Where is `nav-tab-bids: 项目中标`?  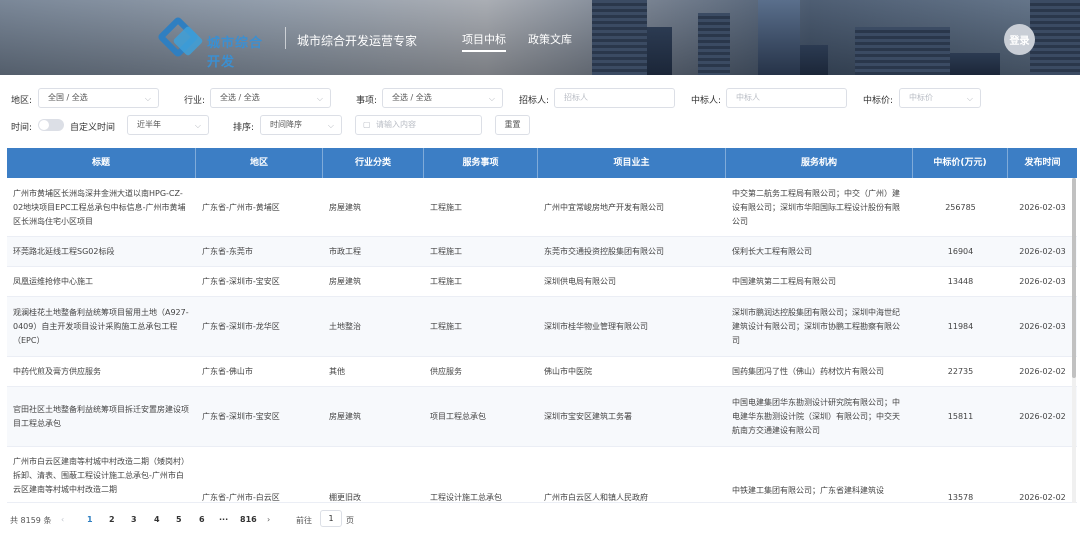 nav-tab-bids: 项目中标 is located at coordinates (484, 41).